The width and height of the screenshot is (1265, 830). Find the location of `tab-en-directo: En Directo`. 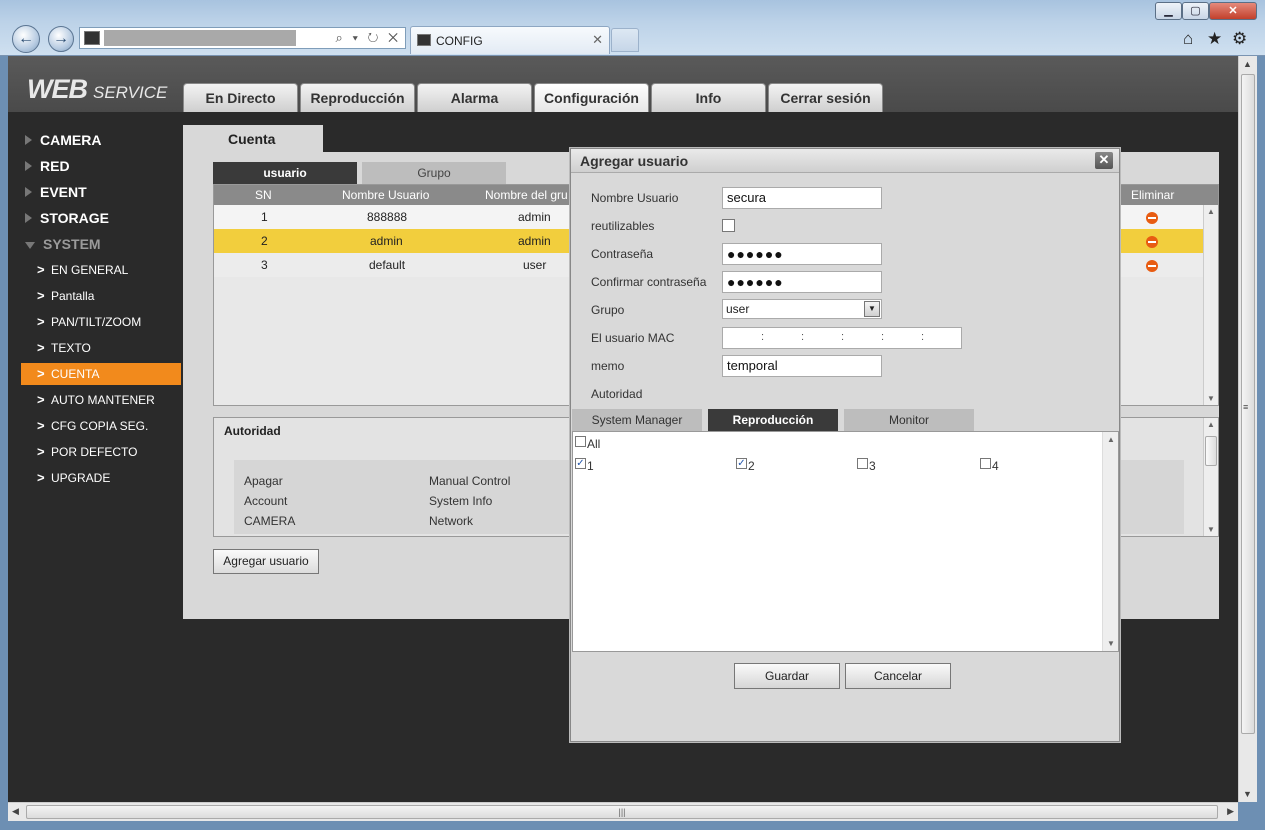

tab-en-directo: En Directo is located at coordinates (240, 97).